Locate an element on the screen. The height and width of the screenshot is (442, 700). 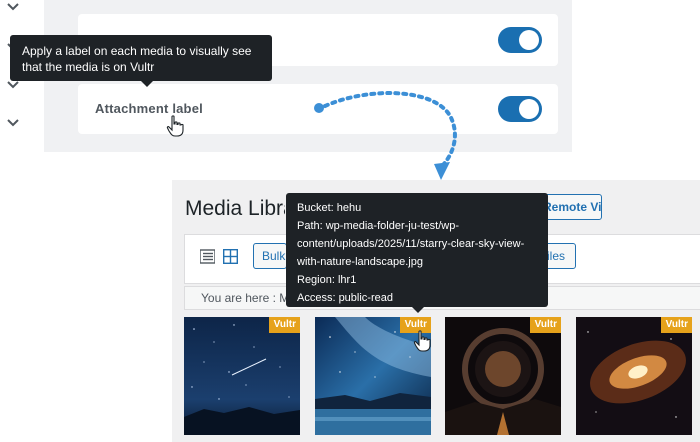
grid-view-icon is located at coordinates (230, 256).